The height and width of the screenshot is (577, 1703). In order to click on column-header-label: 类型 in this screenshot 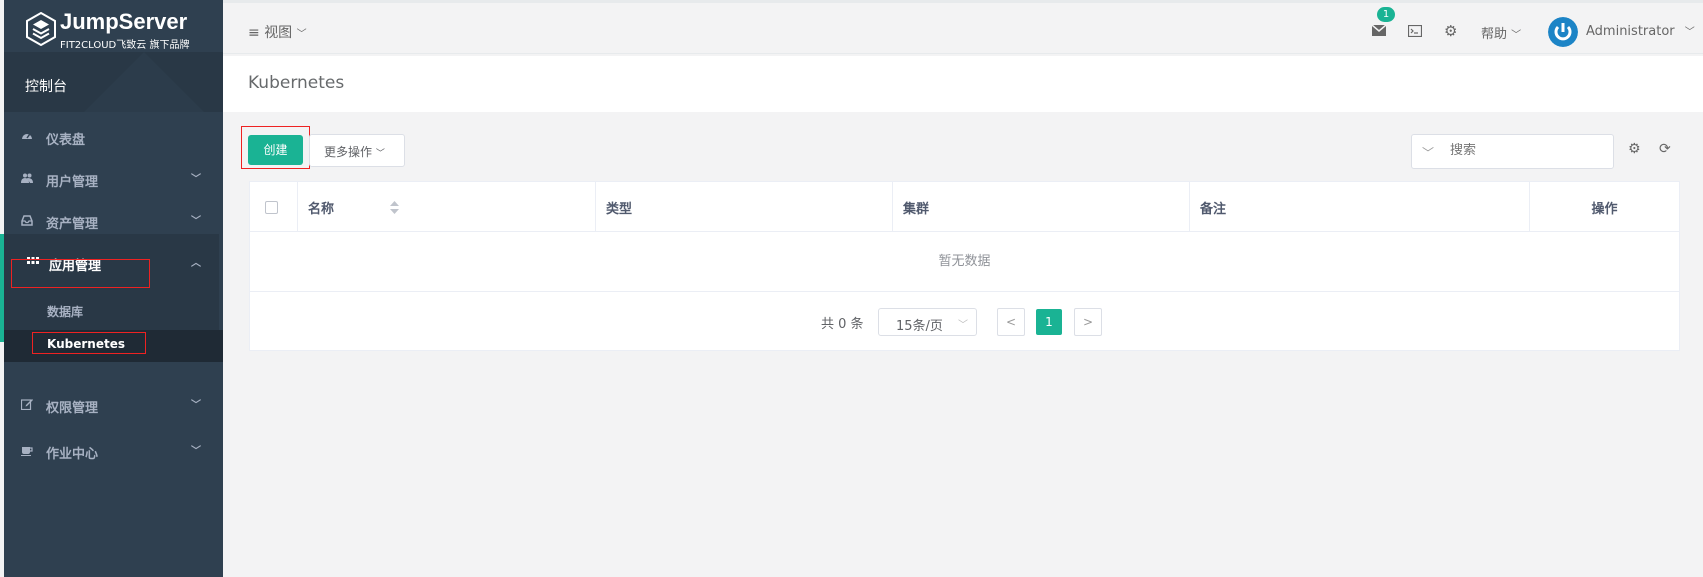, I will do `click(619, 209)`.